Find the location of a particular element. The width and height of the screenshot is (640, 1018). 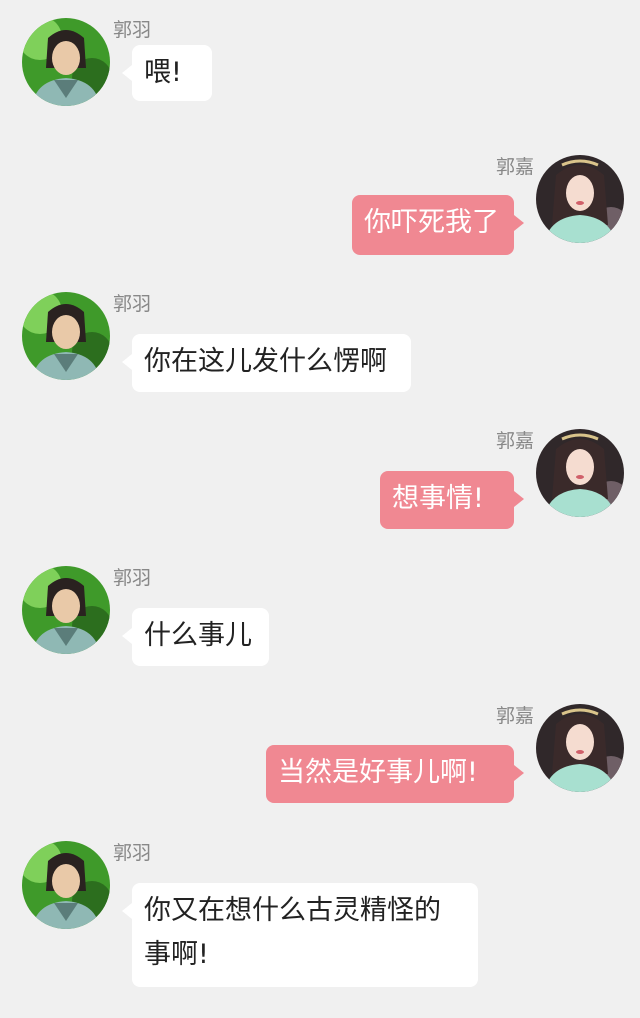

message-bubble: 你在这儿发什么愣啊 is located at coordinates (266, 363).